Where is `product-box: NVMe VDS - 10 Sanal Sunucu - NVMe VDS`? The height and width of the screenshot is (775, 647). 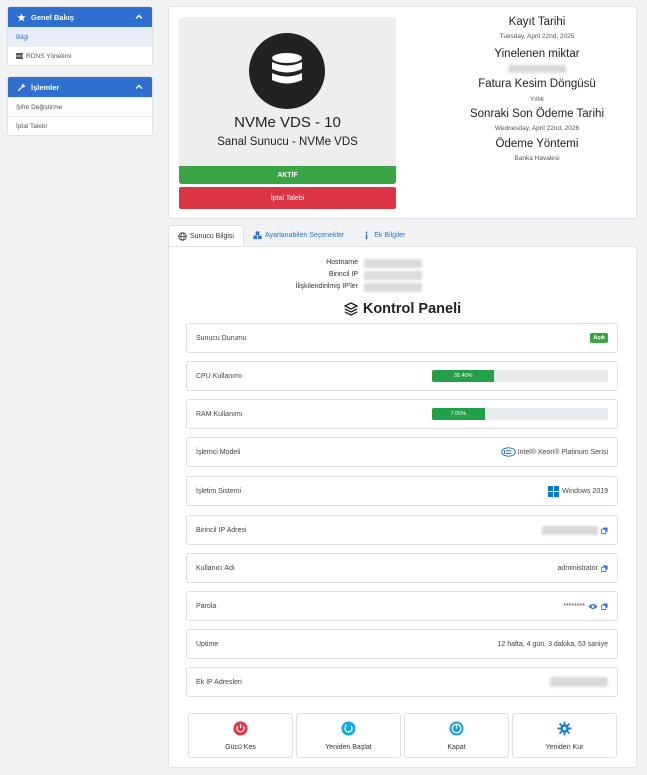
product-box: NVMe VDS - 10 Sanal Sunucu - NVMe VDS is located at coordinates (287, 97).